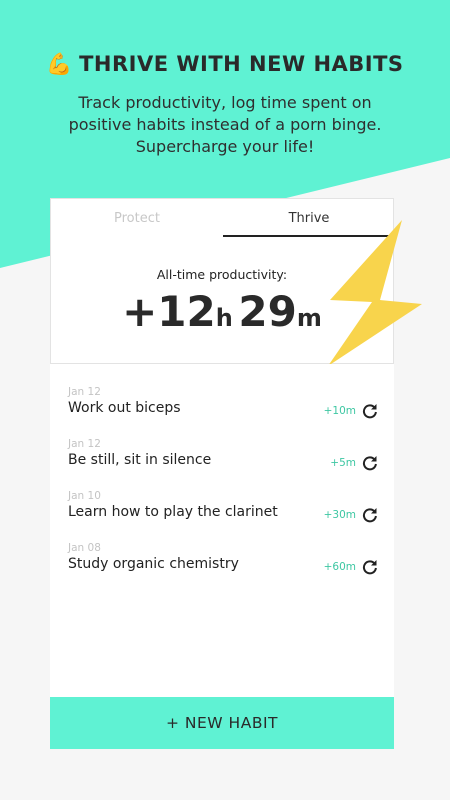 The image size is (450, 800). What do you see at coordinates (60, 64) in the screenshot?
I see `flexed-bicep-icon: 💪` at bounding box center [60, 64].